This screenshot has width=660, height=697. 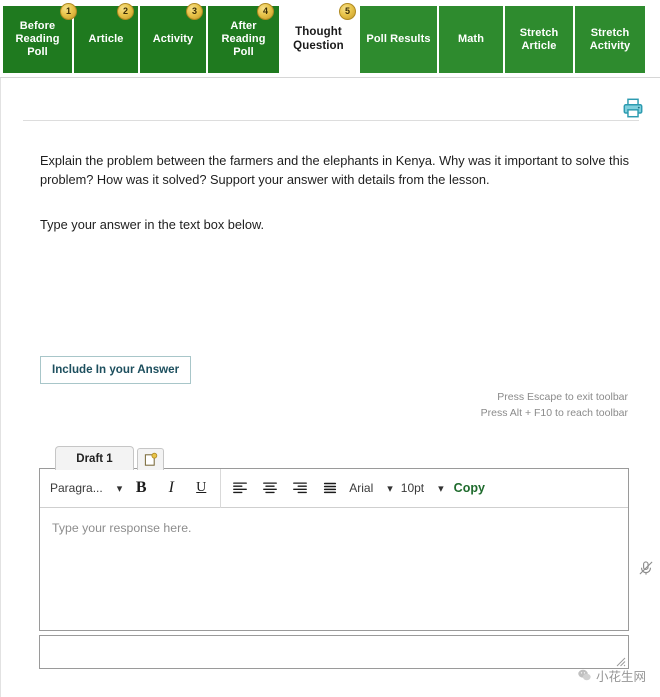 I want to click on font-family-dropdown: Arial ▾, so click(x=371, y=488).